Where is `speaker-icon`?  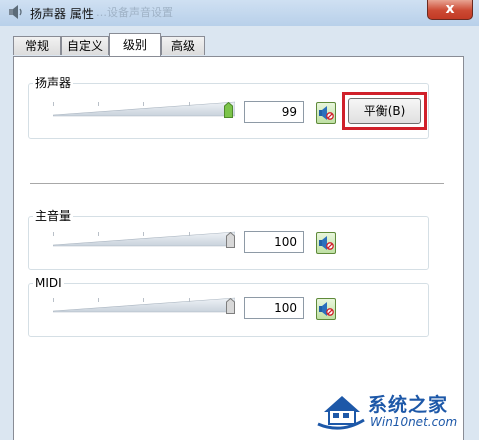 speaker-icon is located at coordinates (16, 12).